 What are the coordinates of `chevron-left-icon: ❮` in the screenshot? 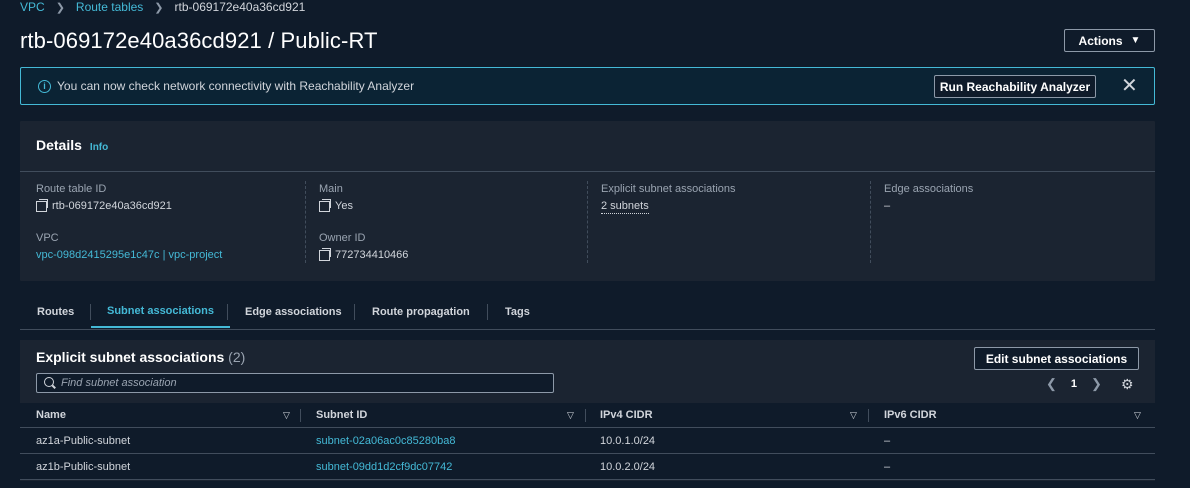 It's located at (1051, 384).